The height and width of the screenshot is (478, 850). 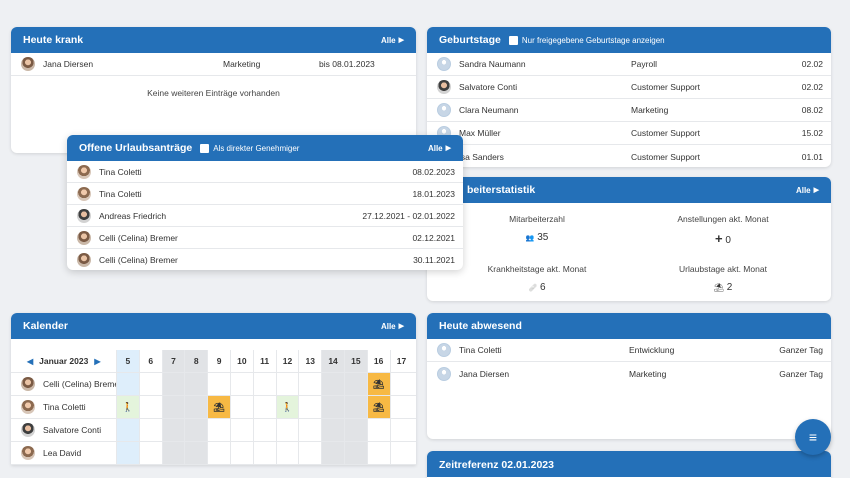 What do you see at coordinates (265, 238) in the screenshot?
I see `list-item: Celli (Celina) Bremer 02.12.2021` at bounding box center [265, 238].